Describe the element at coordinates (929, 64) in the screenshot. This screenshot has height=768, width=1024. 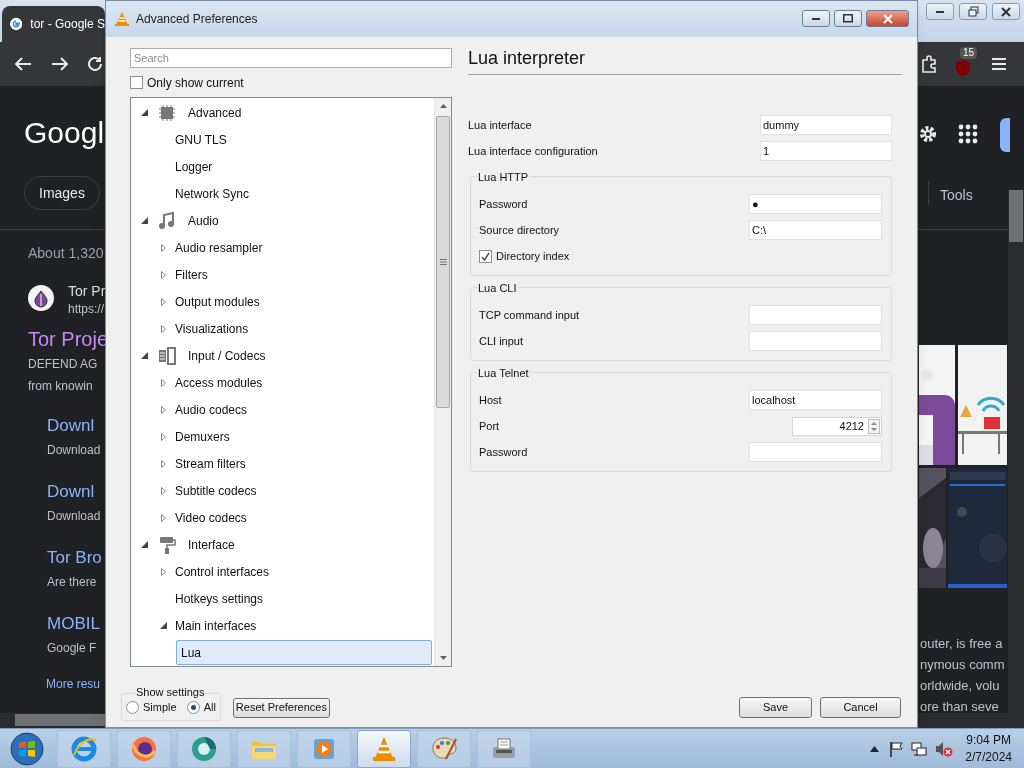
I see `puzzle-icon` at that location.